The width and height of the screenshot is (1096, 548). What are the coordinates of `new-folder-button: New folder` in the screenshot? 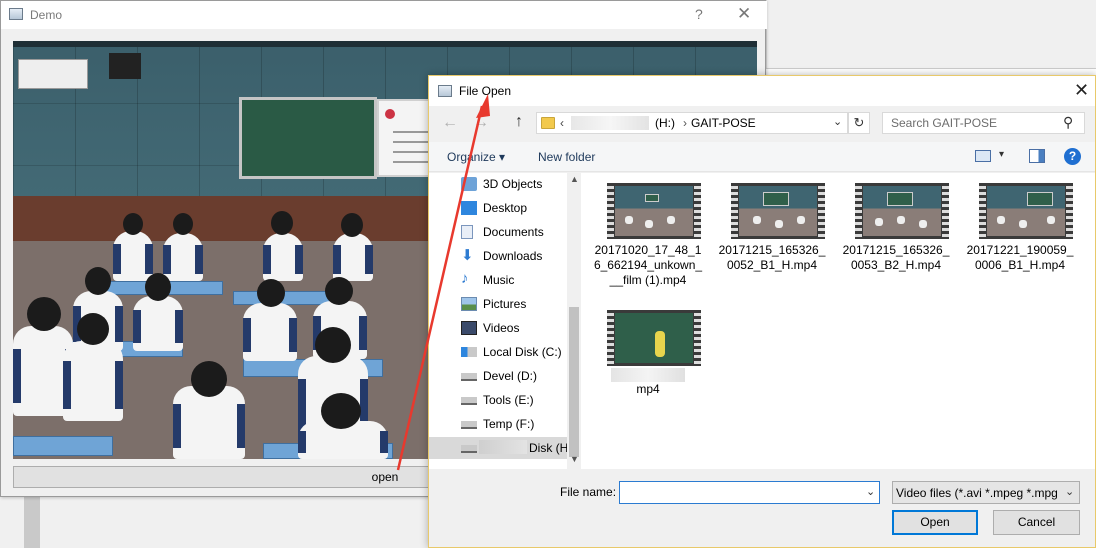 It's located at (566, 157).